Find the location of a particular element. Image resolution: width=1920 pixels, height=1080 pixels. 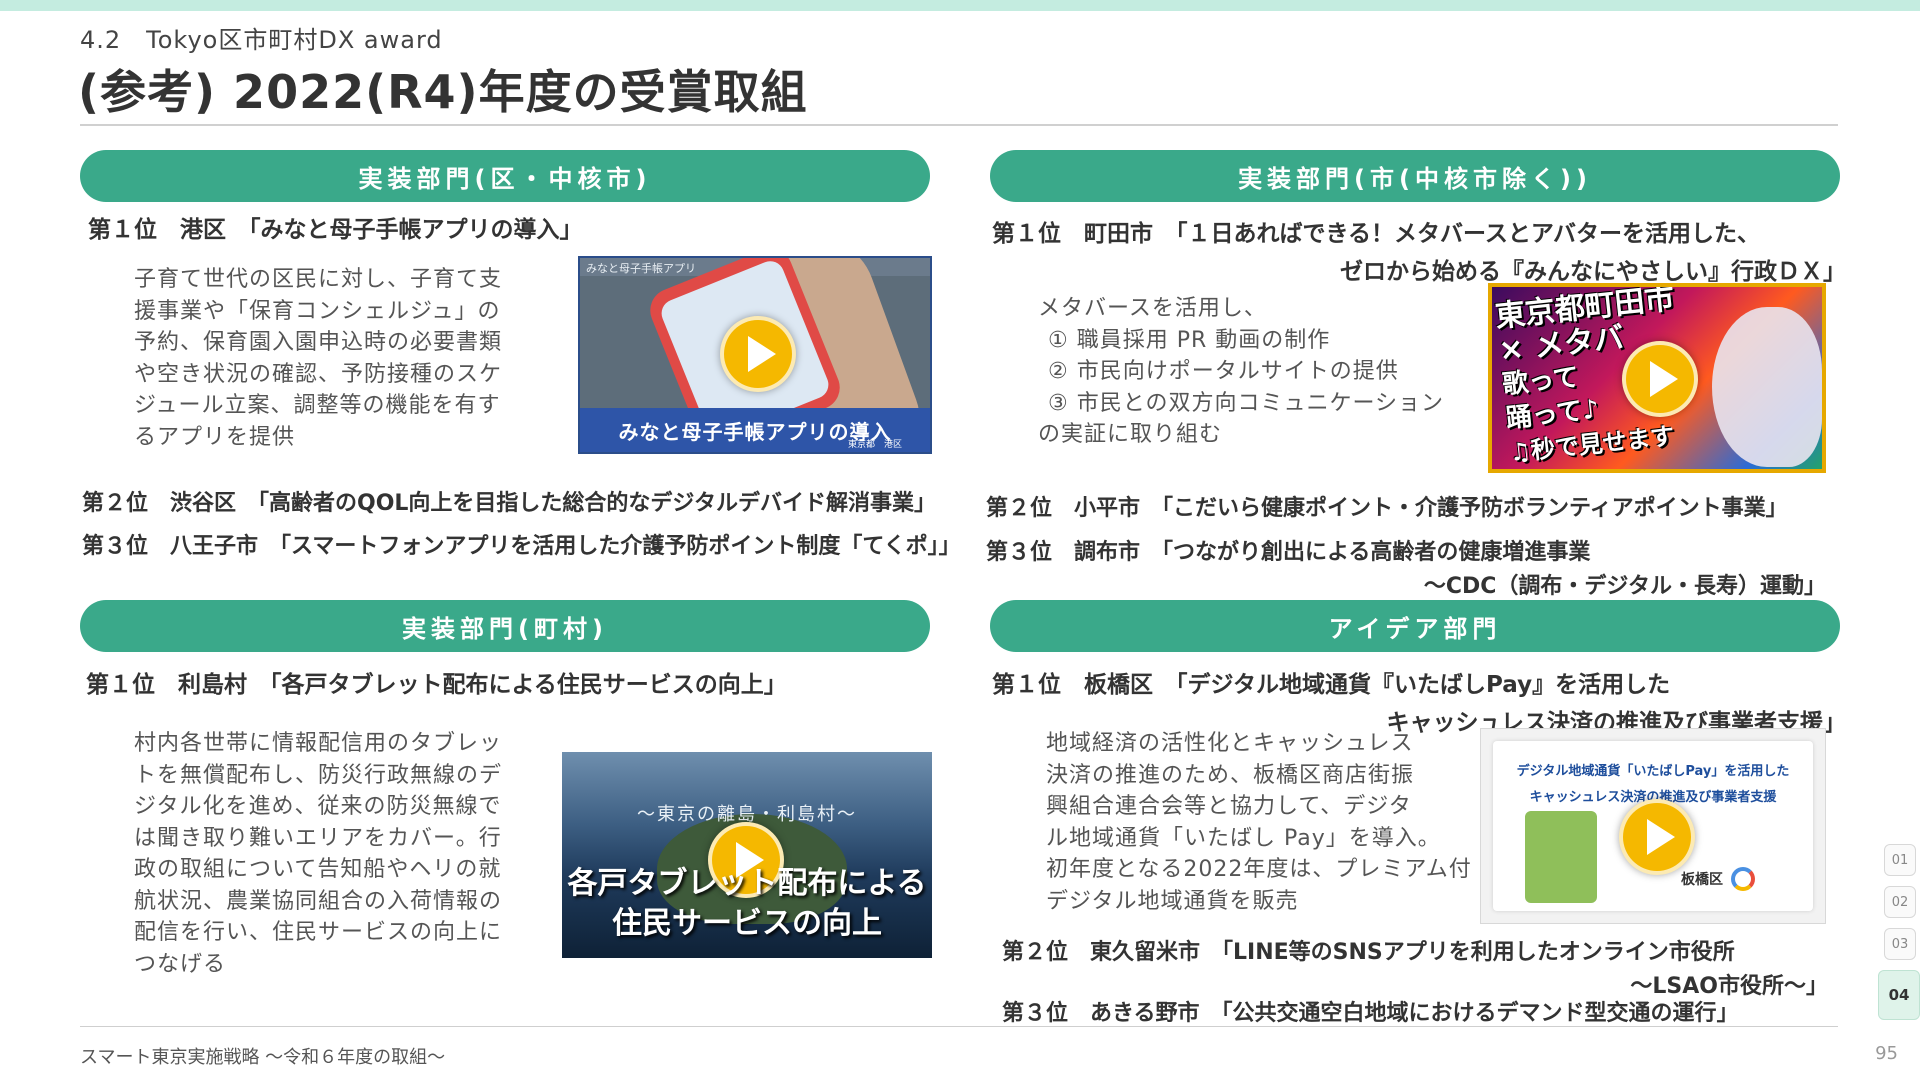

category-heading-shi: 実装部門(市(中核市除く)) is located at coordinates (1415, 176).